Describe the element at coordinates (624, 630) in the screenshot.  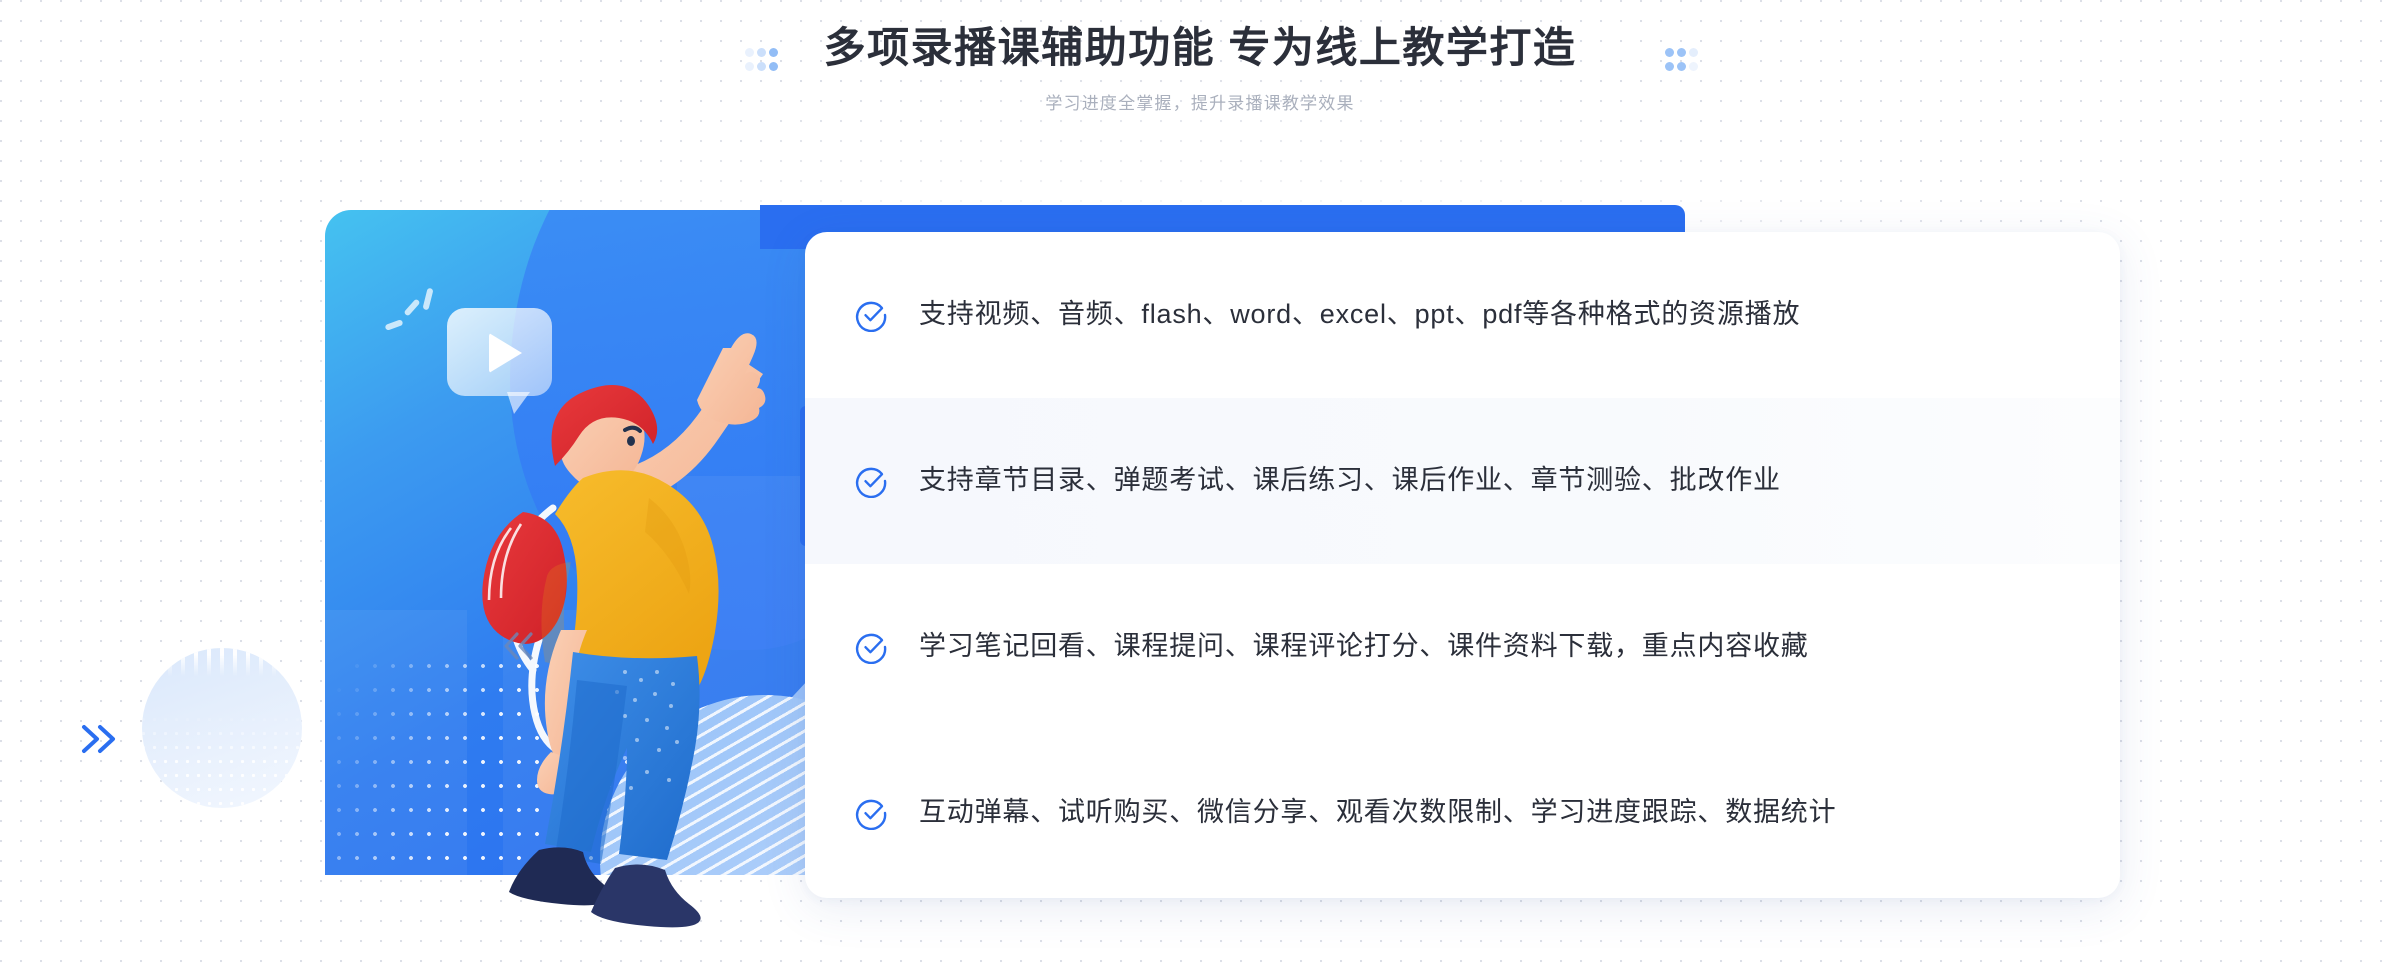
I see `woman-pointing-up-illustration` at that location.